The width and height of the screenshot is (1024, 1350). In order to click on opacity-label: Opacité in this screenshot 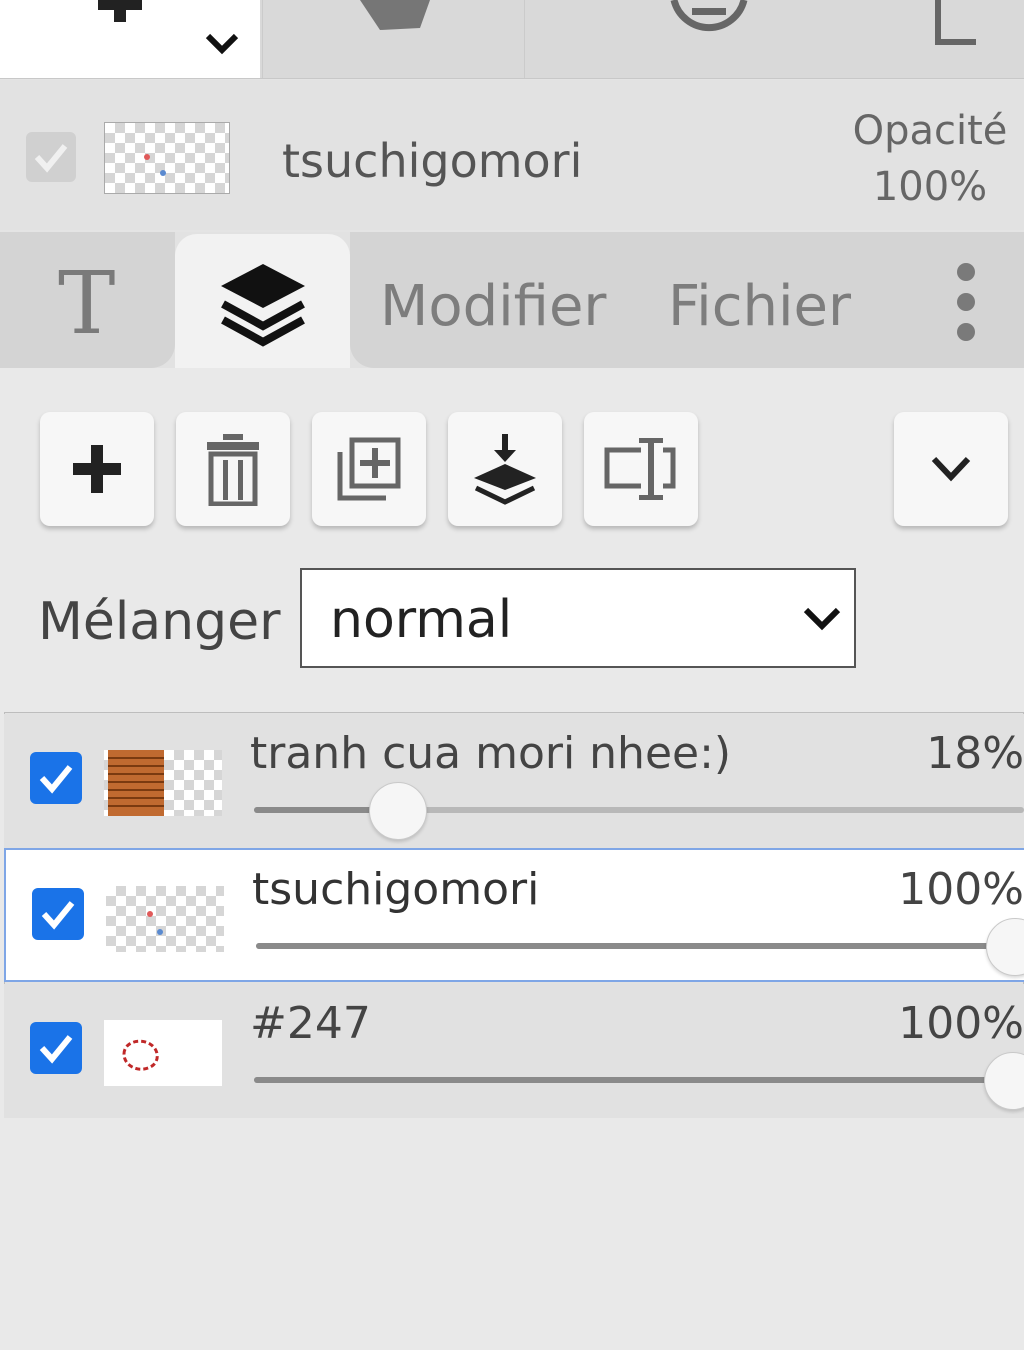, I will do `click(930, 131)`.